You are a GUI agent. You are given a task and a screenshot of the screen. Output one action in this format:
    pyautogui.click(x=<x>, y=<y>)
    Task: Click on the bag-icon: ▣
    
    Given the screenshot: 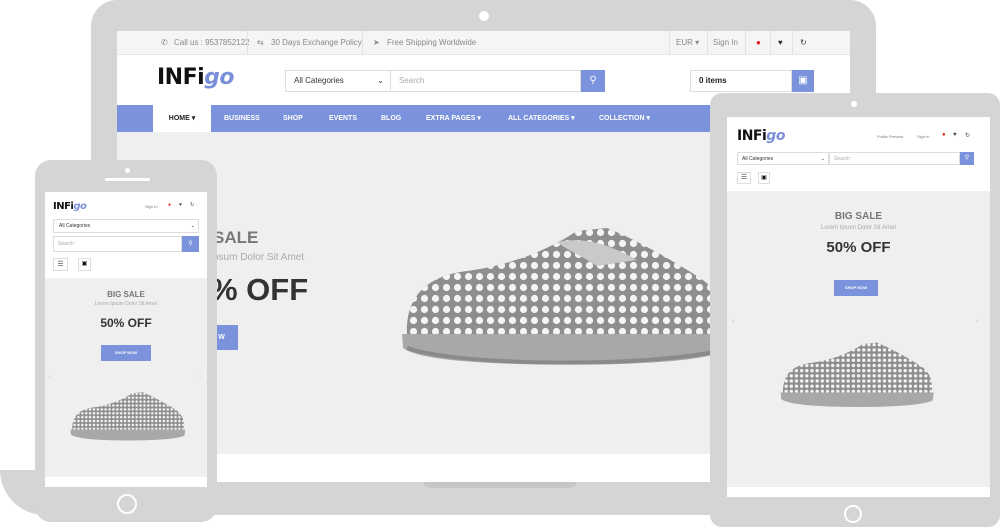 What is the action you would take?
    pyautogui.click(x=803, y=80)
    